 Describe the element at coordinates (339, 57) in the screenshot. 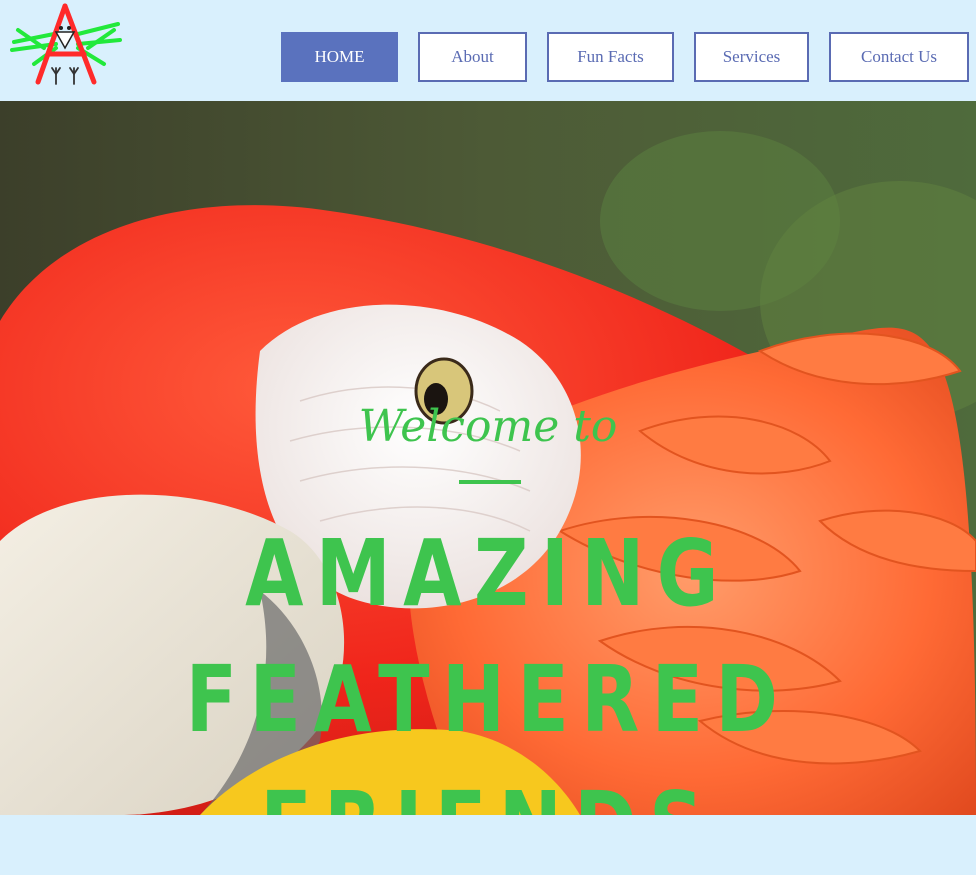

I see `nav-home-button: HOME` at that location.